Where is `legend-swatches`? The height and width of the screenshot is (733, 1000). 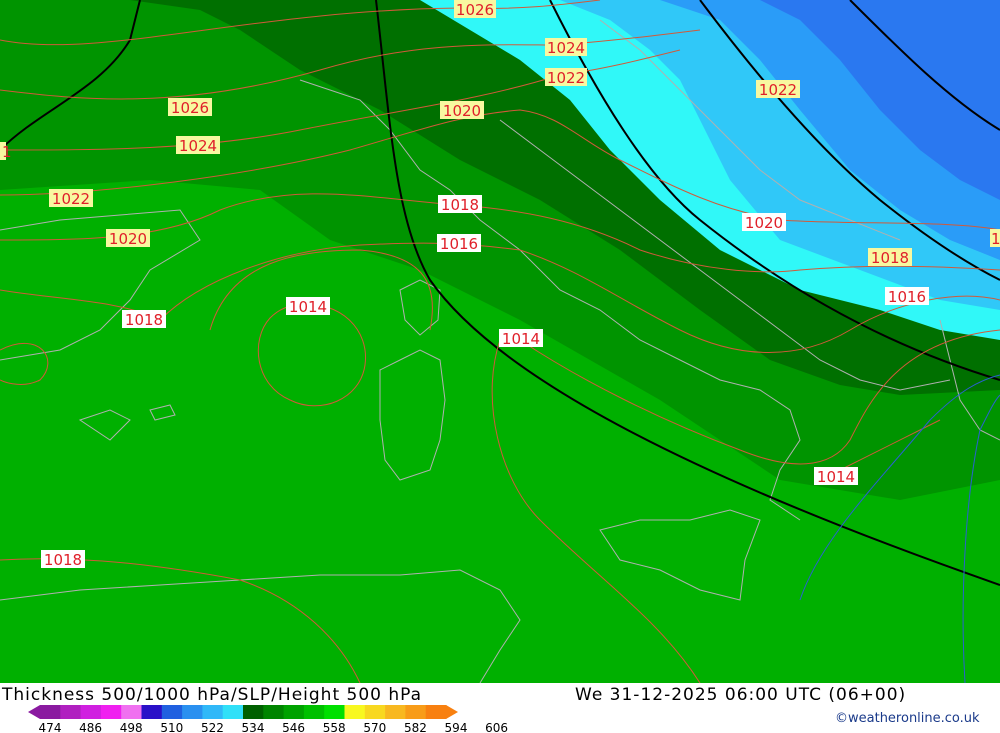 legend-swatches is located at coordinates (243, 712).